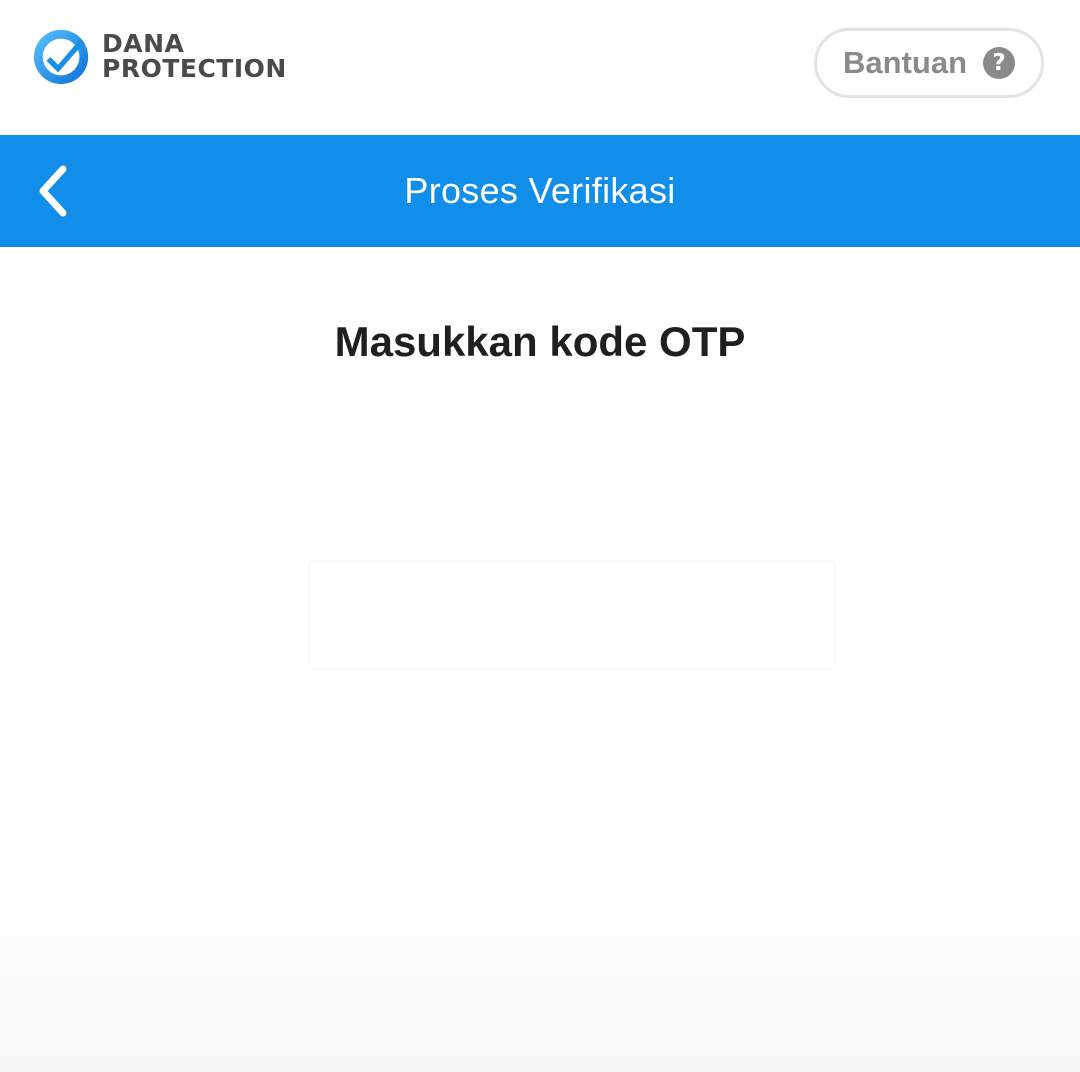 The image size is (1080, 1072). What do you see at coordinates (194, 68) in the screenshot?
I see `logo-text-line2: PROTECTION` at bounding box center [194, 68].